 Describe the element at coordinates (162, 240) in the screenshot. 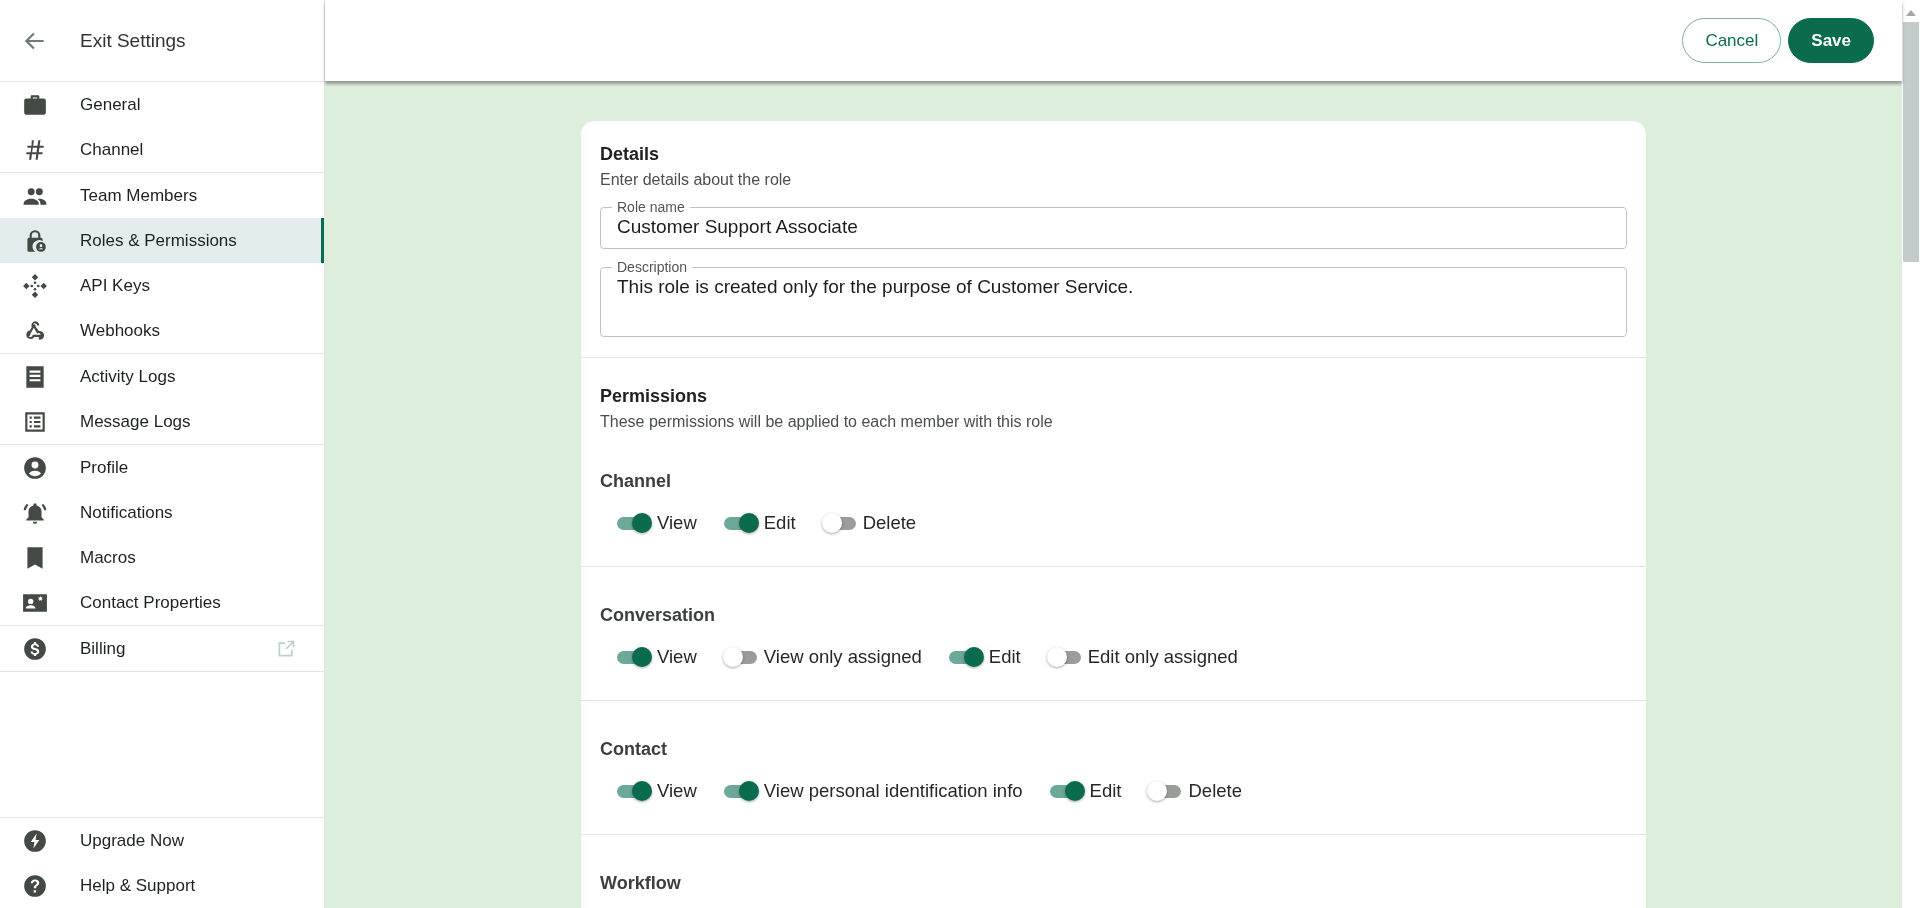

I see `sidebar-item: Roles & Permissions` at that location.